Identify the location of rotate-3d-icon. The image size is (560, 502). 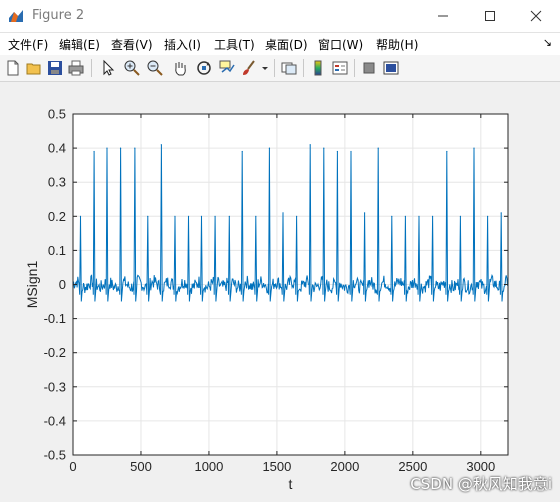
(204, 68).